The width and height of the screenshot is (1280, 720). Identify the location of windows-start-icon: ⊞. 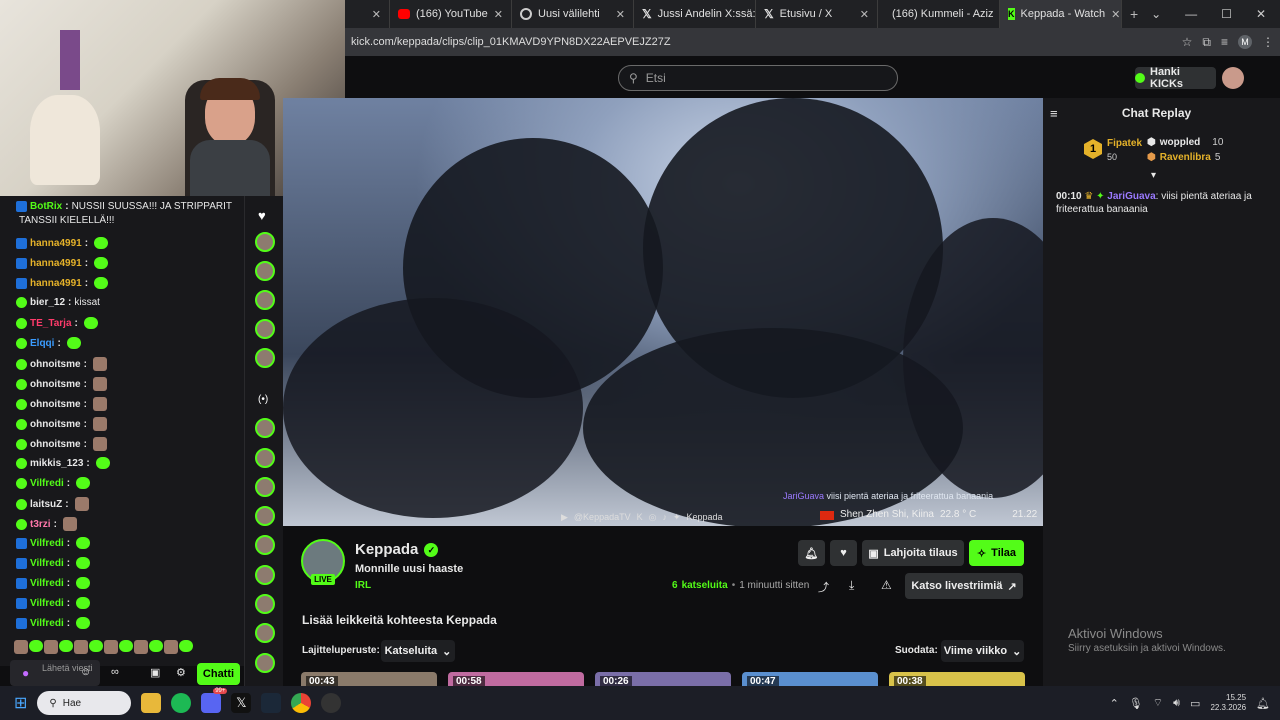
(20, 703).